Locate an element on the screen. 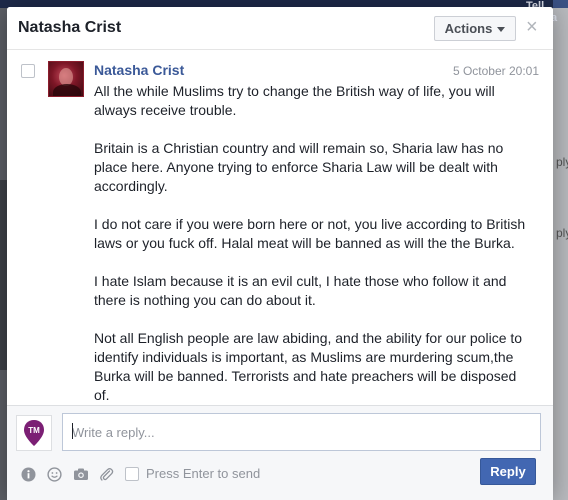  message-timestamp: 5 October 20:01 is located at coordinates (495, 71).